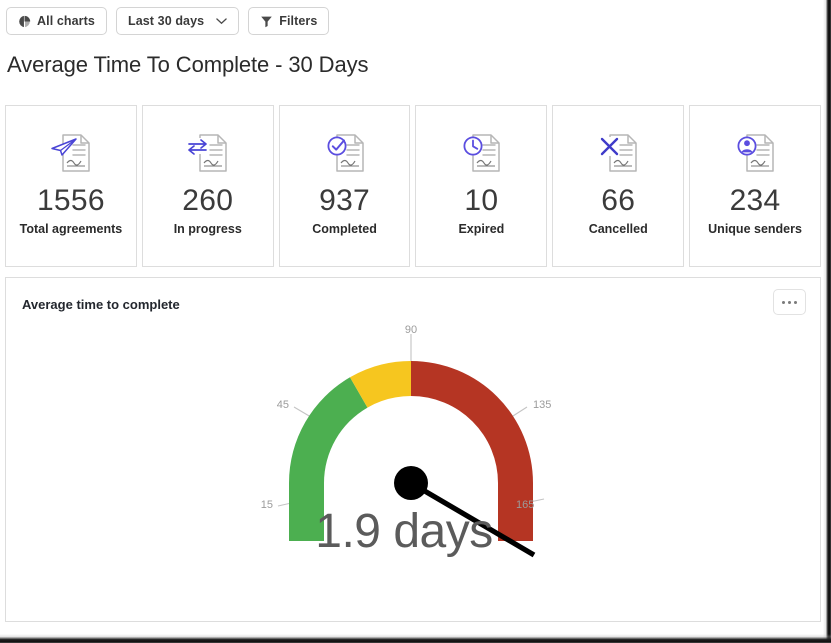 The width and height of the screenshot is (831, 643). I want to click on stat-card-in-progress: 260 In progress, so click(207, 186).